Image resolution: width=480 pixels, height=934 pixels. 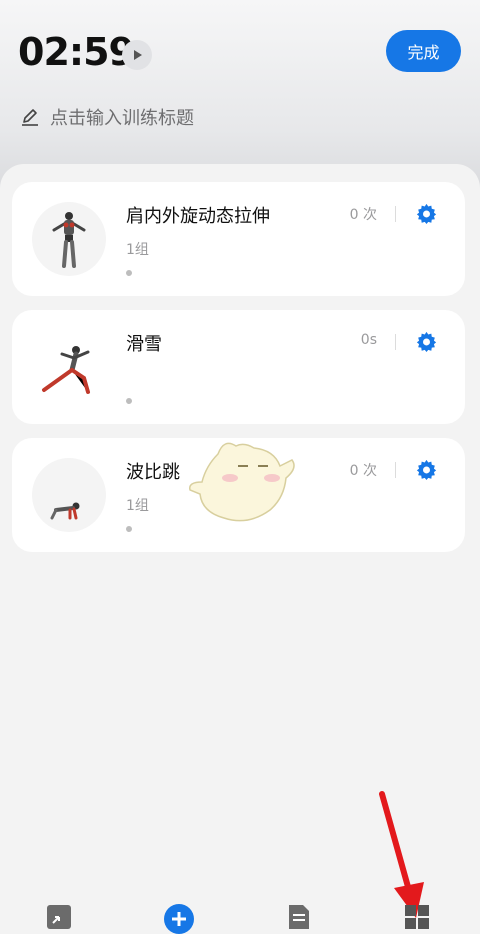 What do you see at coordinates (299, 917) in the screenshot?
I see `document-icon` at bounding box center [299, 917].